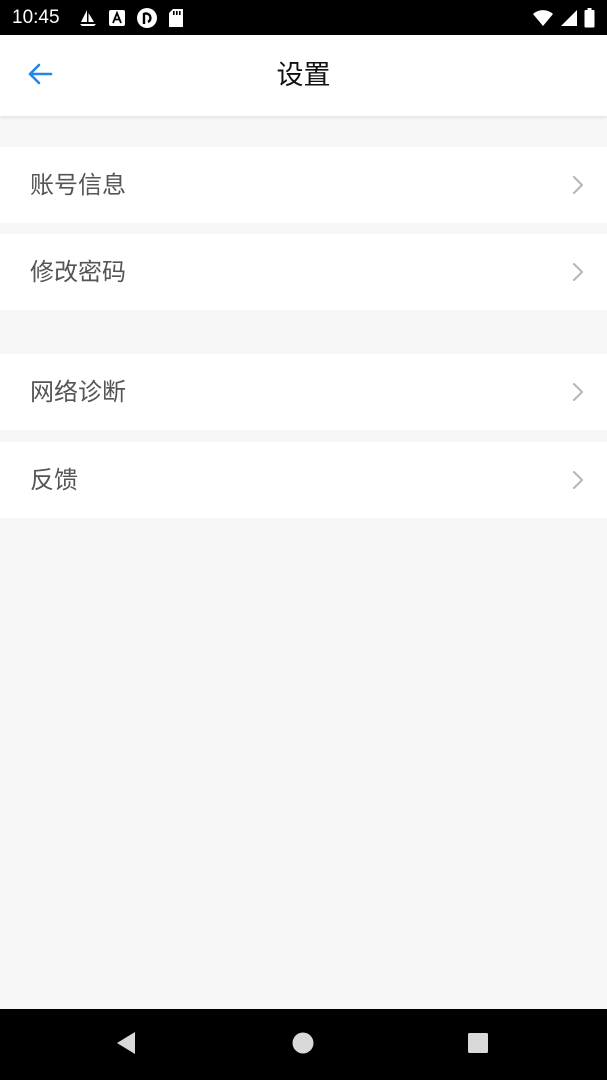 This screenshot has width=607, height=1080. I want to click on system-status-icons, so click(563, 18).